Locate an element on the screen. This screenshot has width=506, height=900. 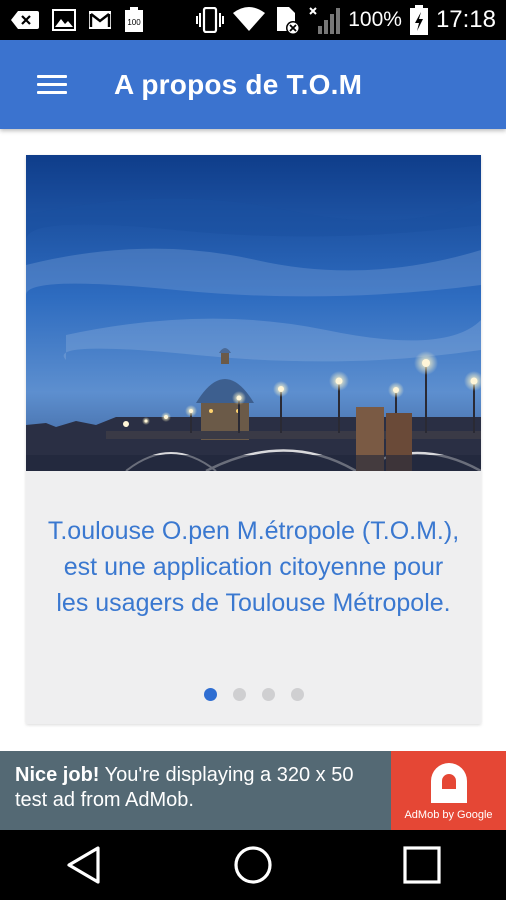
page-indicator is located at coordinates (253, 694).